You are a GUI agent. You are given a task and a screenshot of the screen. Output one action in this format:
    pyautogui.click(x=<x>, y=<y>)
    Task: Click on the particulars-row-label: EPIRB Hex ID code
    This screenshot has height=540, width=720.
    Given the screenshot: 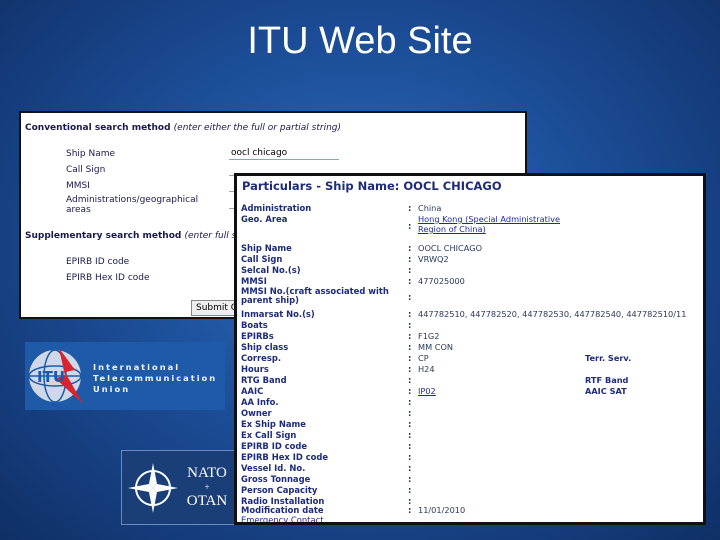 What is the action you would take?
    pyautogui.click(x=285, y=457)
    